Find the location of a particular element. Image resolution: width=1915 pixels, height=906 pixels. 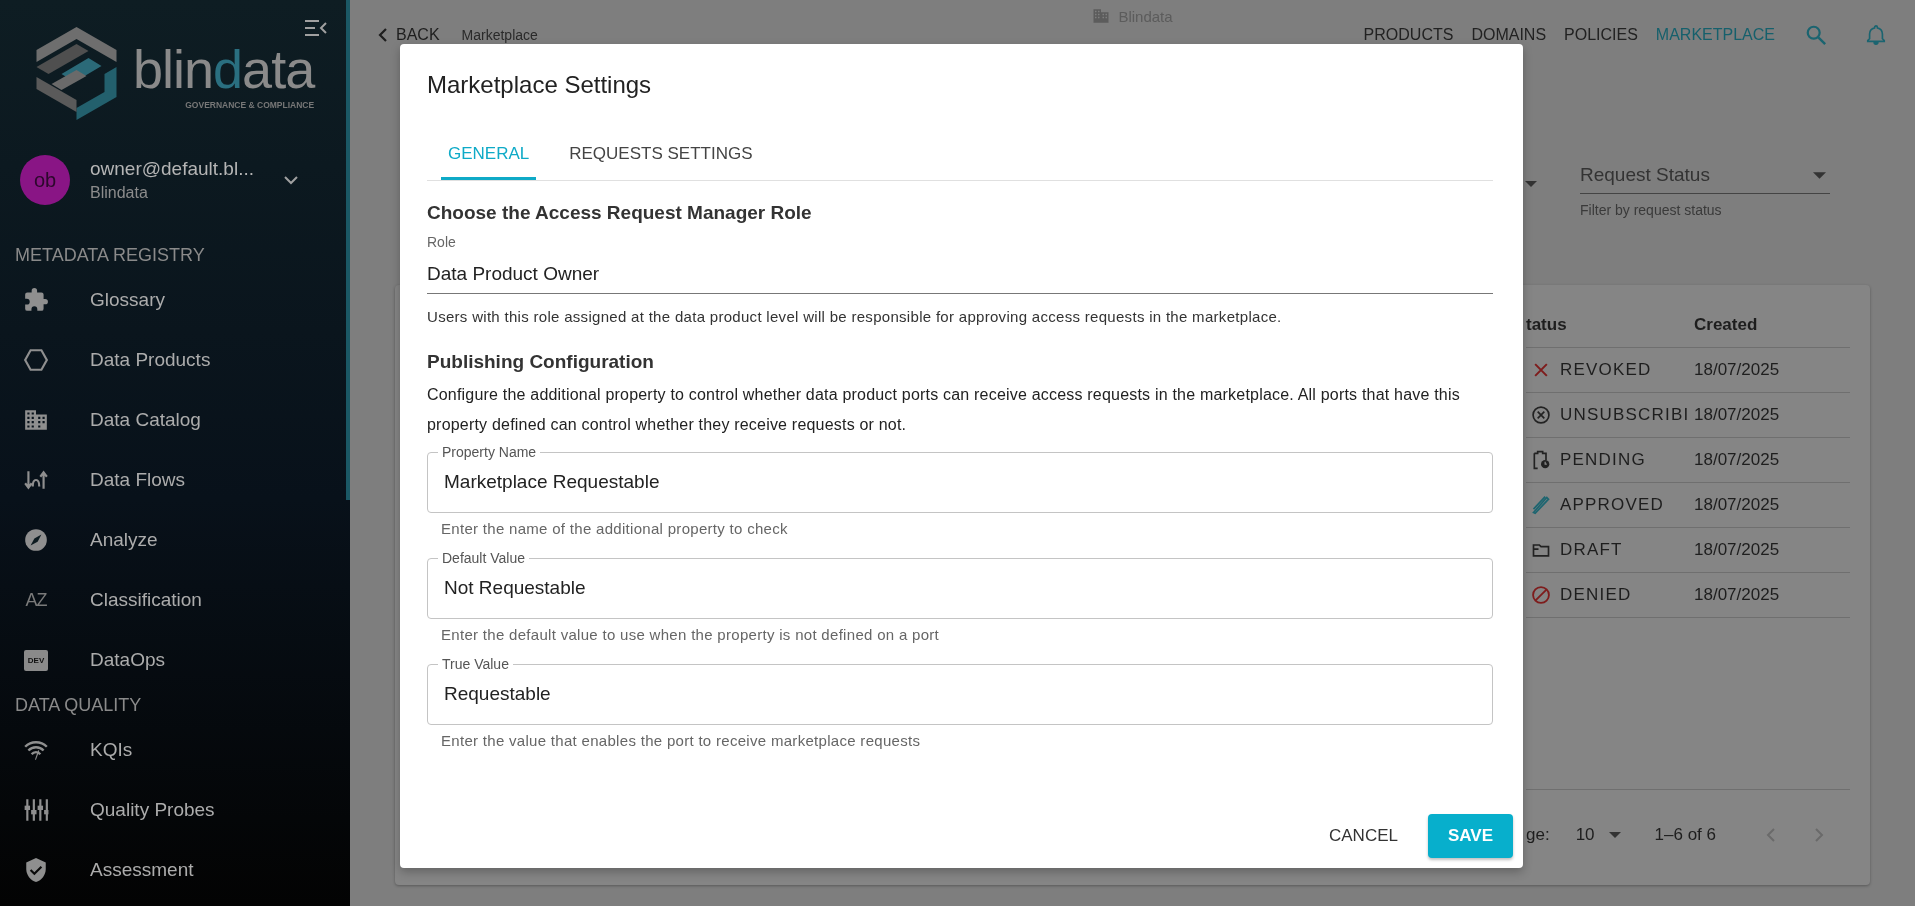

field-value: Marketplace Requestable is located at coordinates (552, 482).